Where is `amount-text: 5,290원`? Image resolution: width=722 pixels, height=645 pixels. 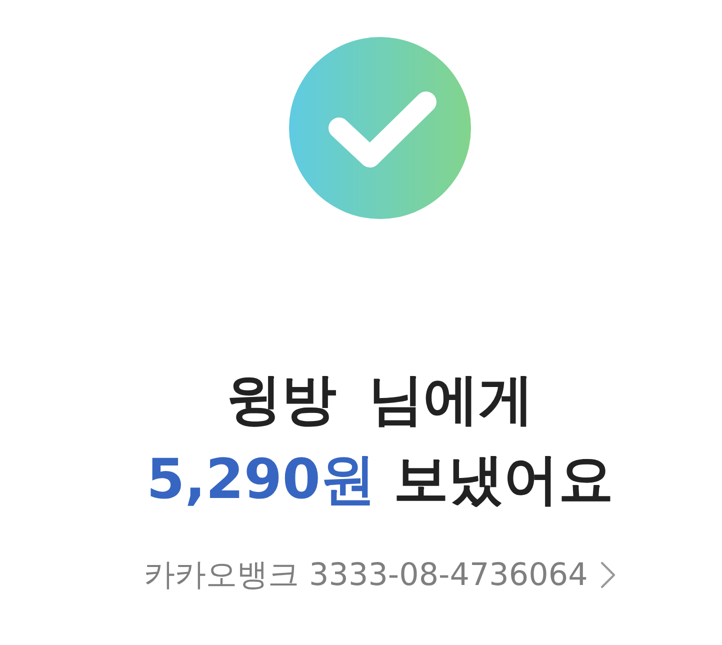
amount-text: 5,290원 is located at coordinates (261, 479).